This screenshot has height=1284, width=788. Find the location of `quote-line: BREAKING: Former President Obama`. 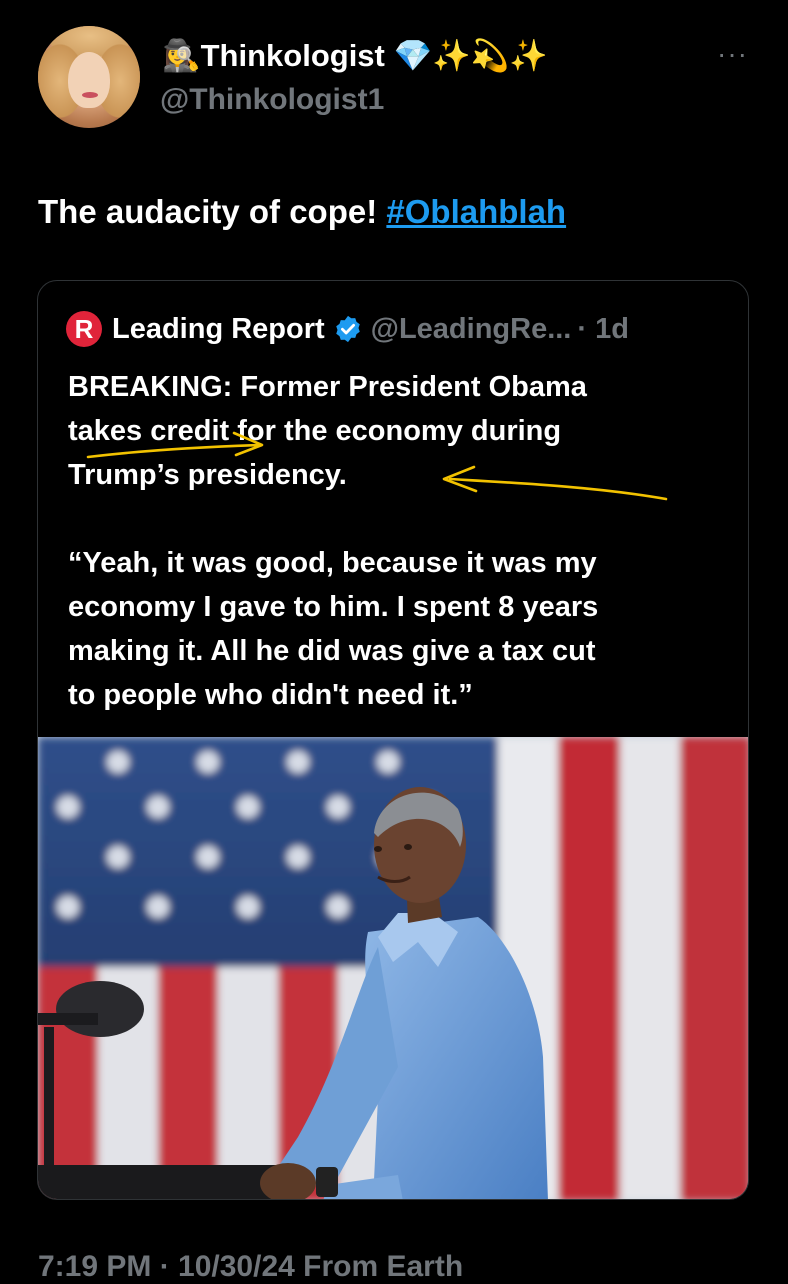

quote-line: BREAKING: Former President Obama is located at coordinates (327, 387).